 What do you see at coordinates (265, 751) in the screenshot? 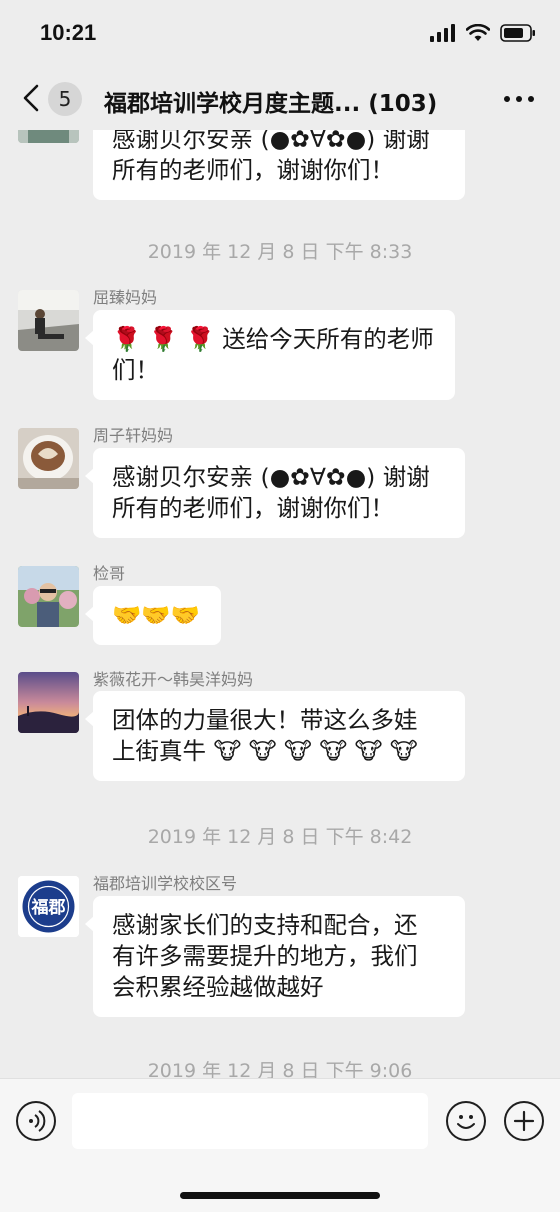
I see `message-text-line: 上街真牛 🐮 🐮 🐮 🐮 🐮 🐮` at bounding box center [265, 751].